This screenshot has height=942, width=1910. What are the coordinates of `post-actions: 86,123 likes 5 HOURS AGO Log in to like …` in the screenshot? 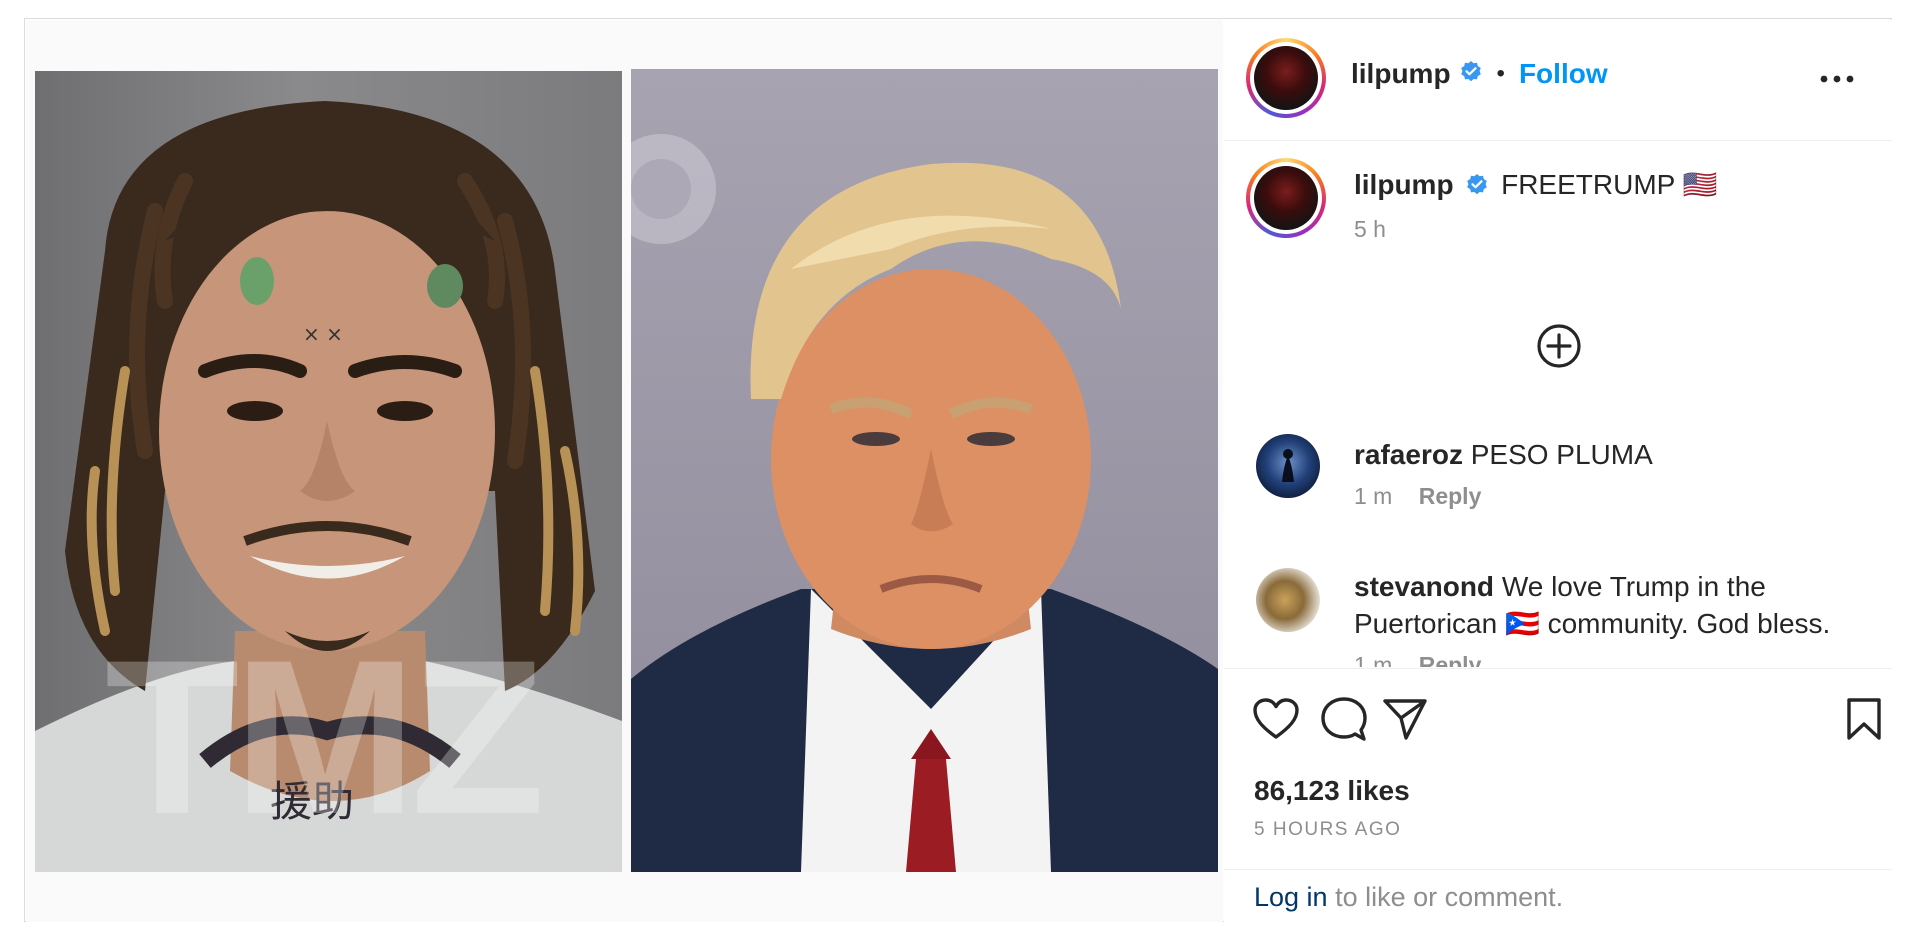 It's located at (1558, 795).